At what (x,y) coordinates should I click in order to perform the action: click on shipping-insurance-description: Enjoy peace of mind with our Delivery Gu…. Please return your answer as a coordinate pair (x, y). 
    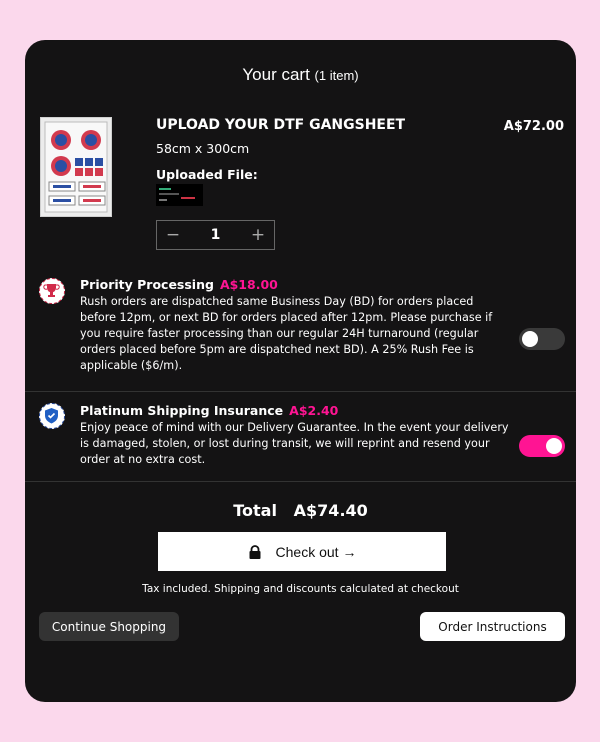
    Looking at the image, I should click on (294, 443).